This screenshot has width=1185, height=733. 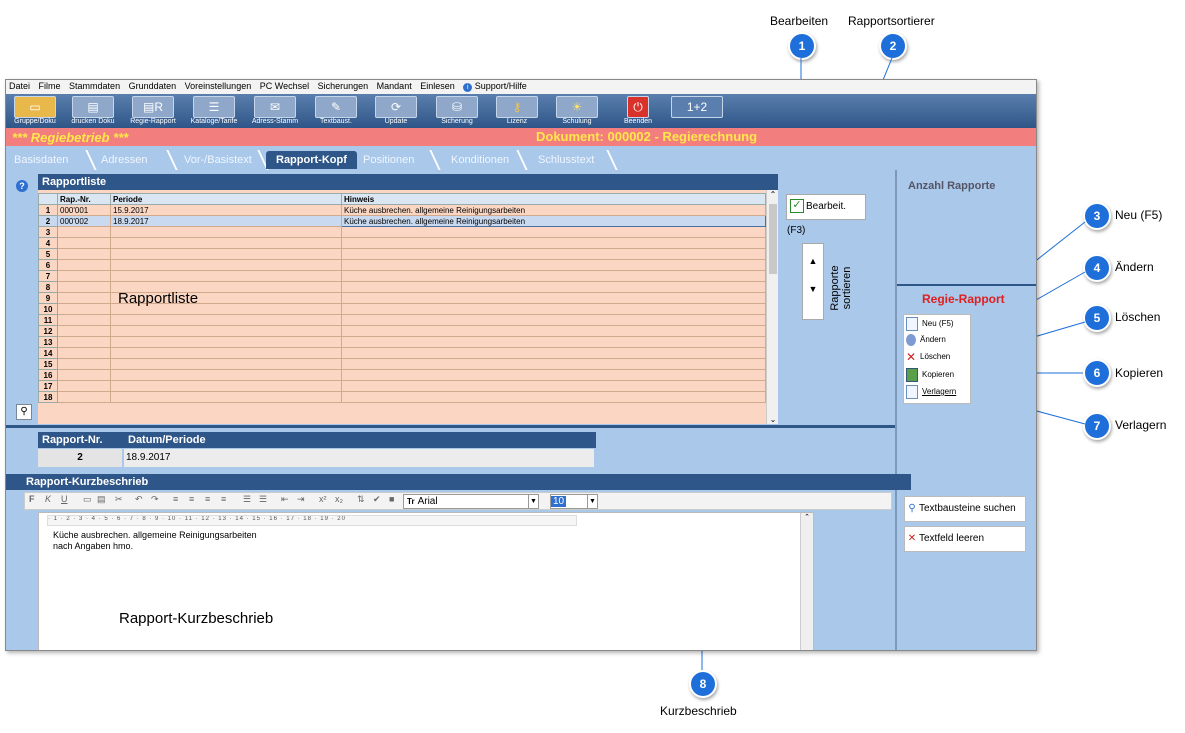 I want to click on table-row: 7, so click(x=402, y=276).